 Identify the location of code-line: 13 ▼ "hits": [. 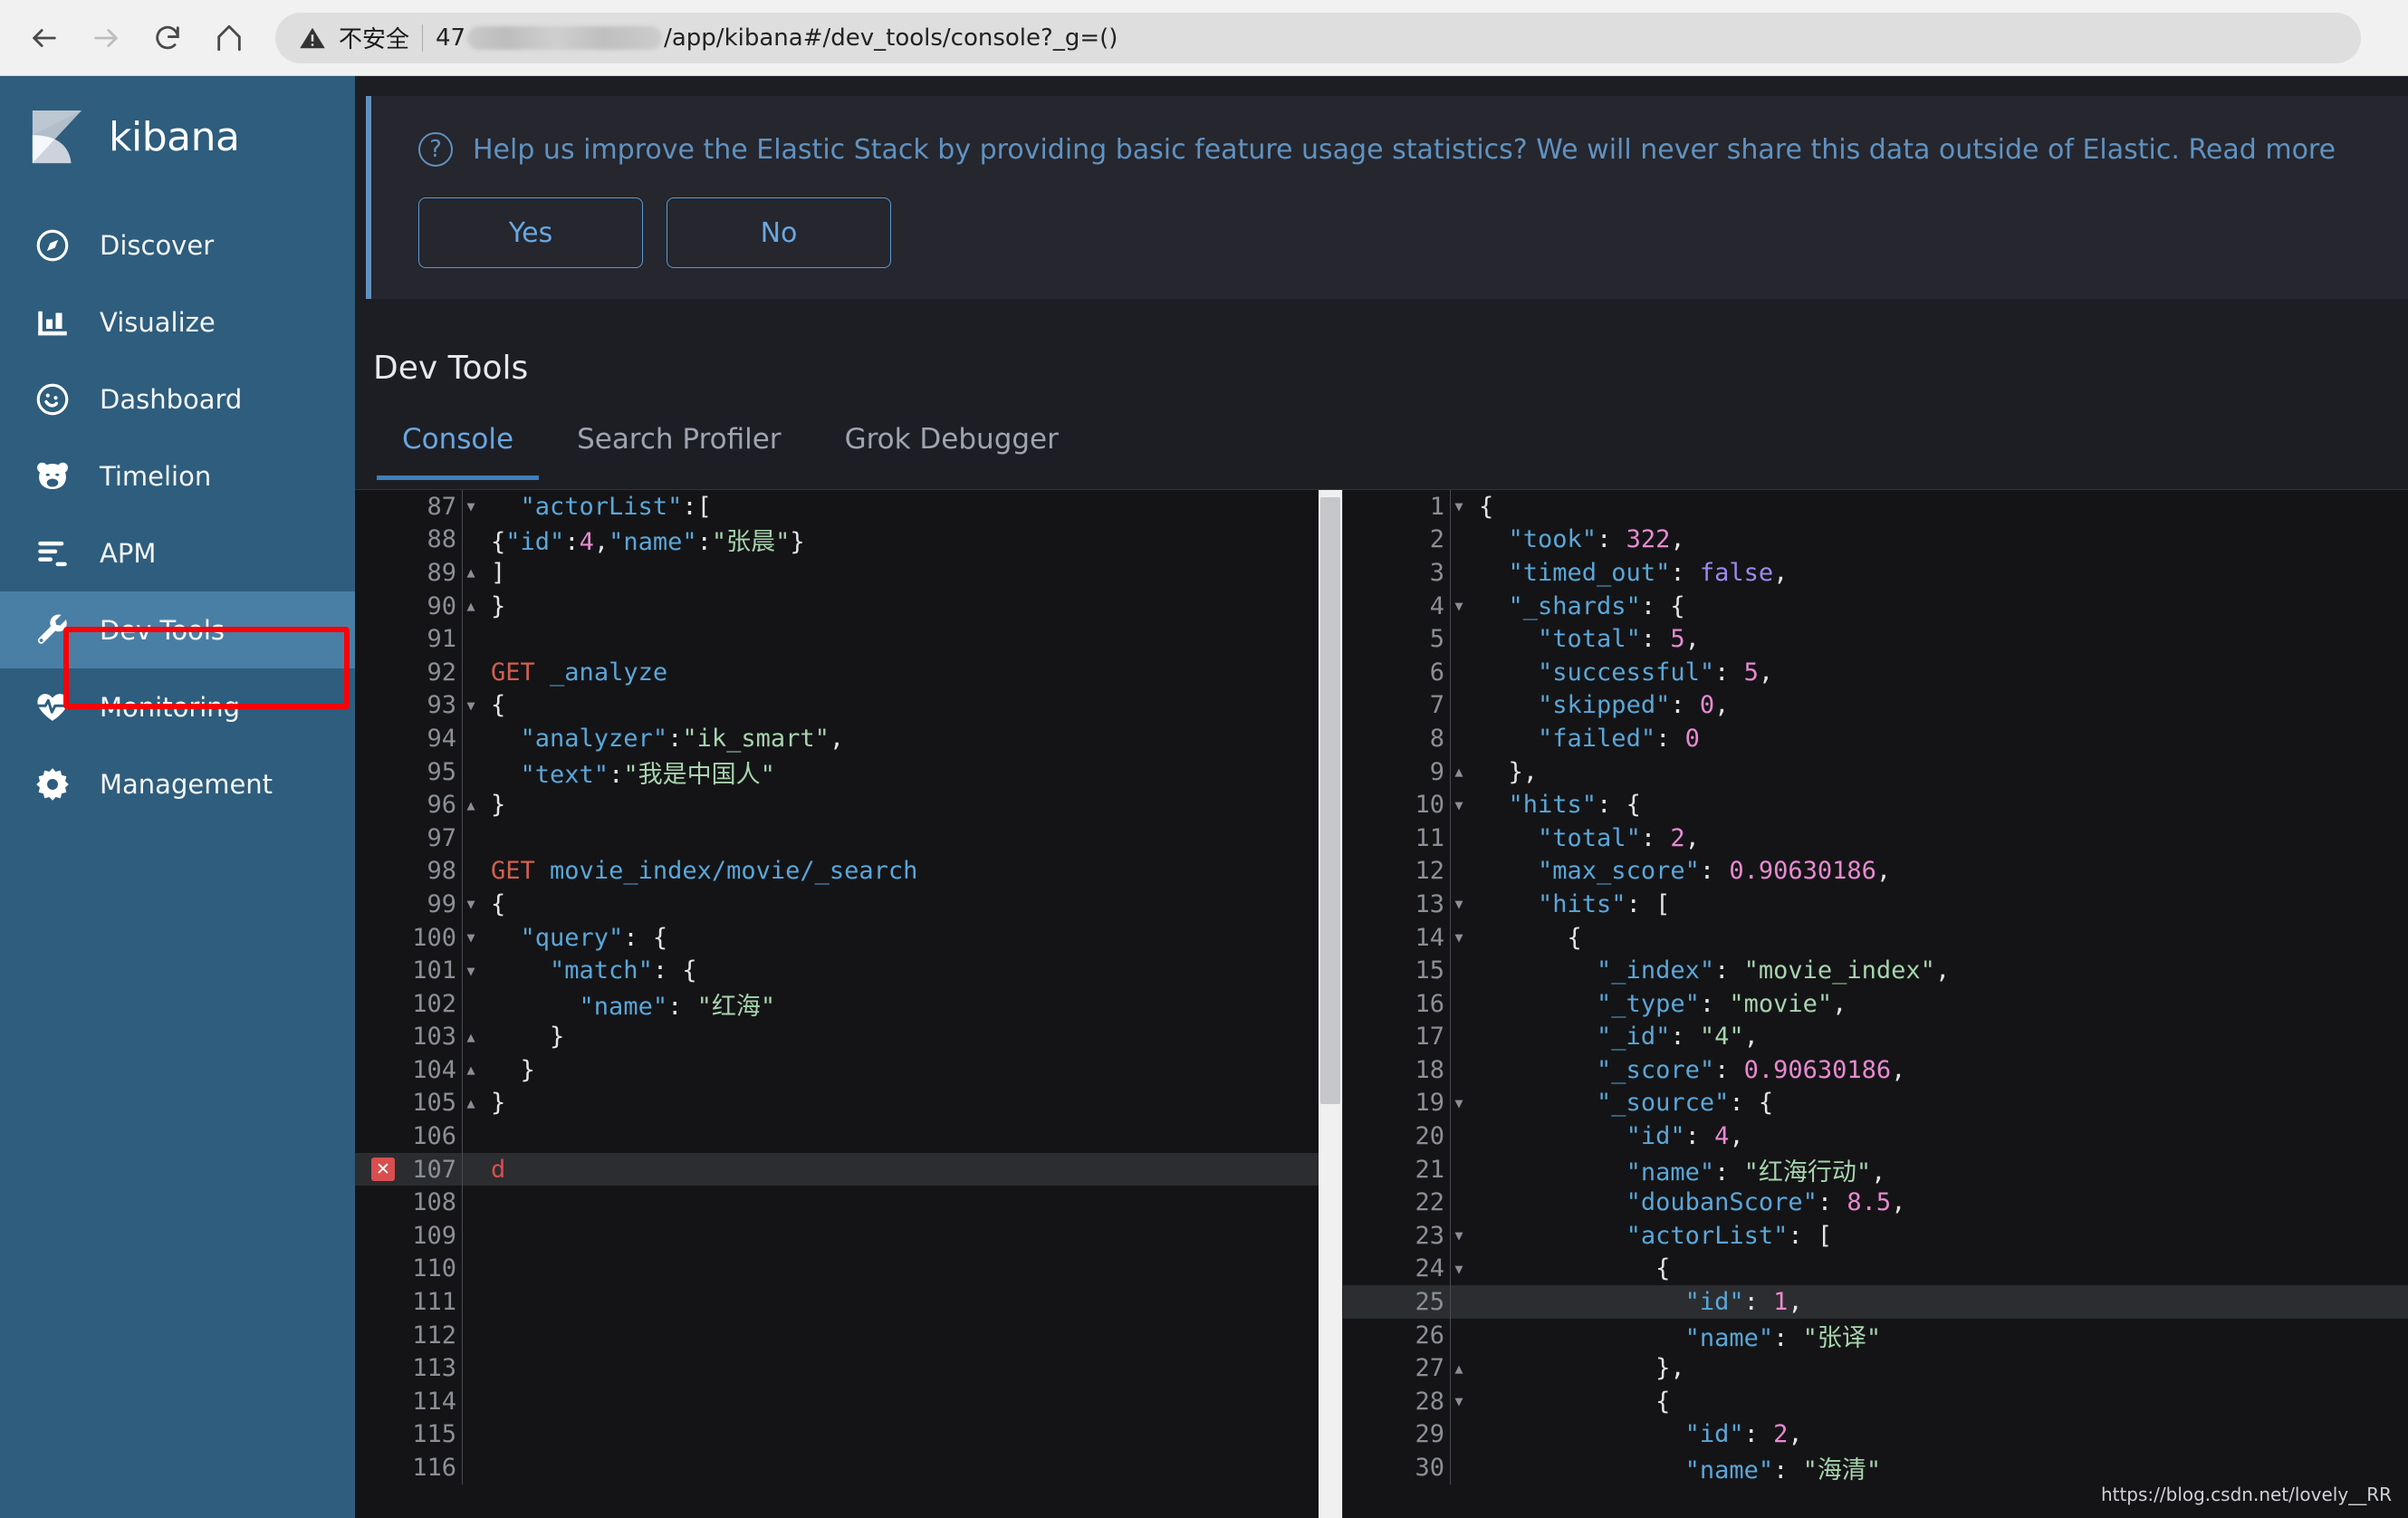
(1875, 904).